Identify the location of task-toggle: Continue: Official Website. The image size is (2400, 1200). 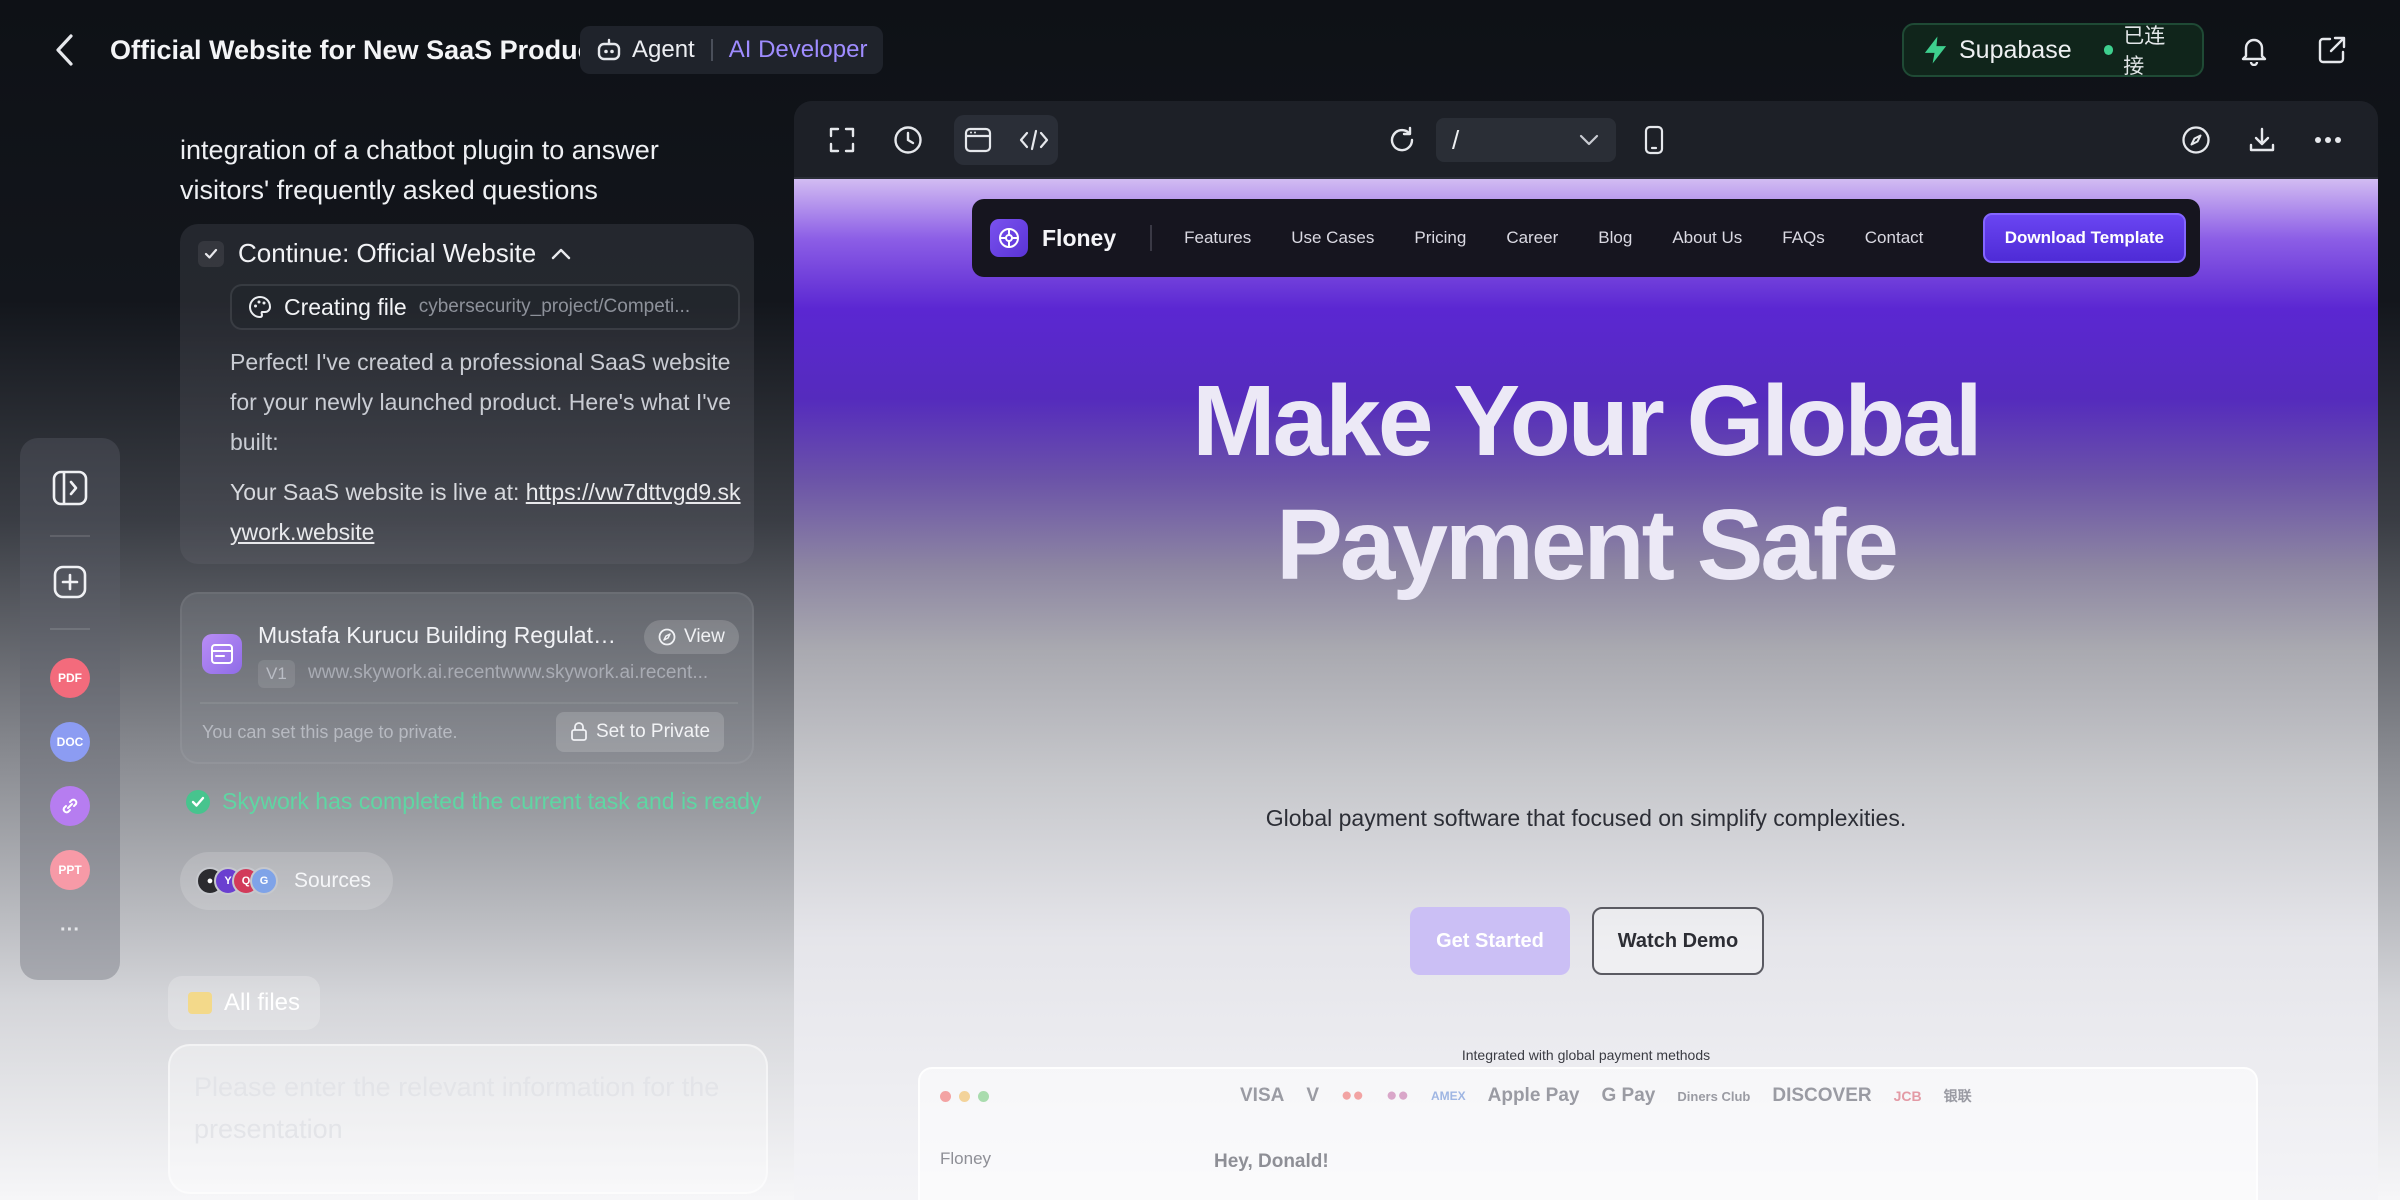
(385, 253).